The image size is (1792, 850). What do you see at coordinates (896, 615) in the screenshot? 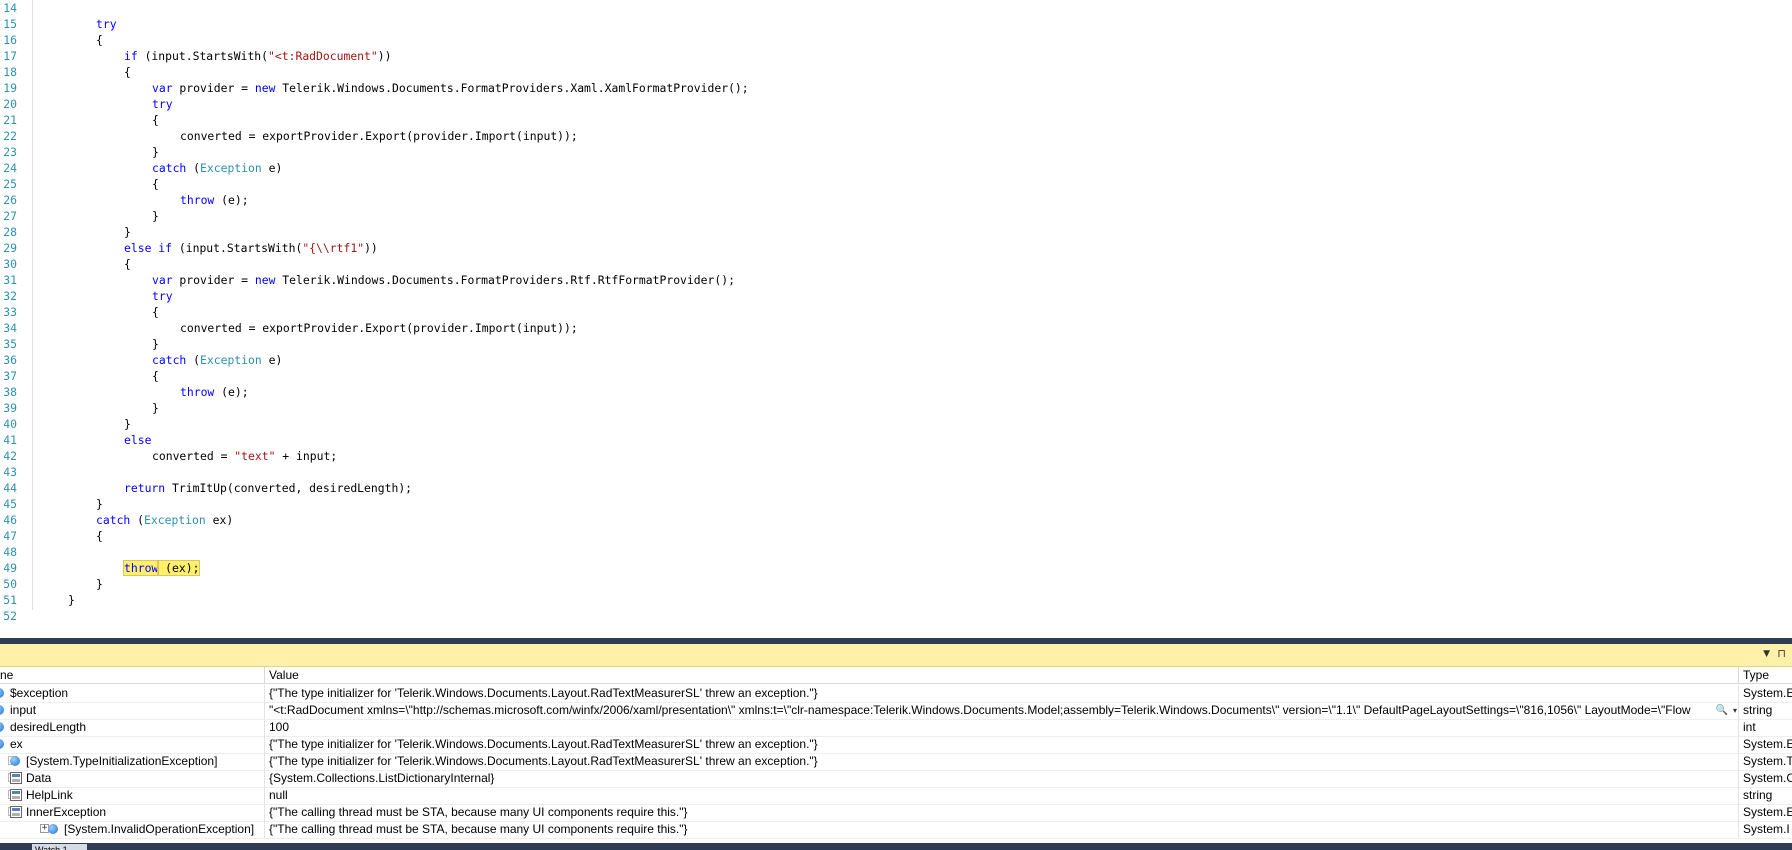
I see `code-line: 52` at bounding box center [896, 615].